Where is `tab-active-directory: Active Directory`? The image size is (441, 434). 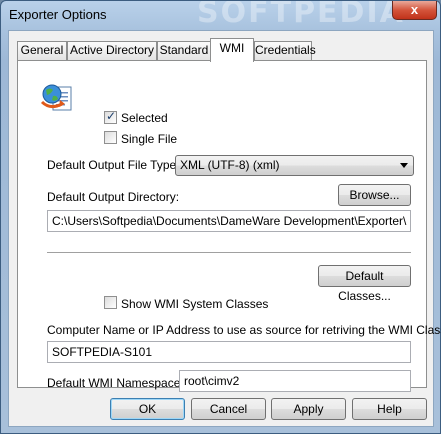 tab-active-directory: Active Directory is located at coordinates (112, 50).